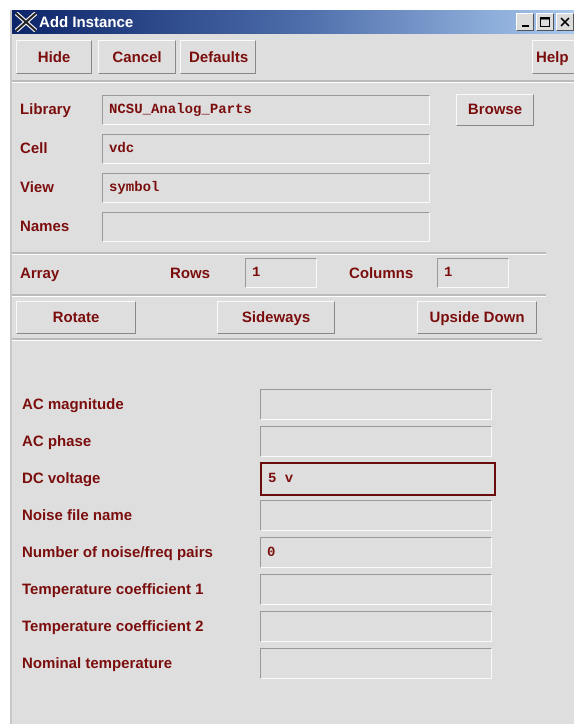 The image size is (574, 724). I want to click on toolbar-button: Defaults, so click(218, 57).